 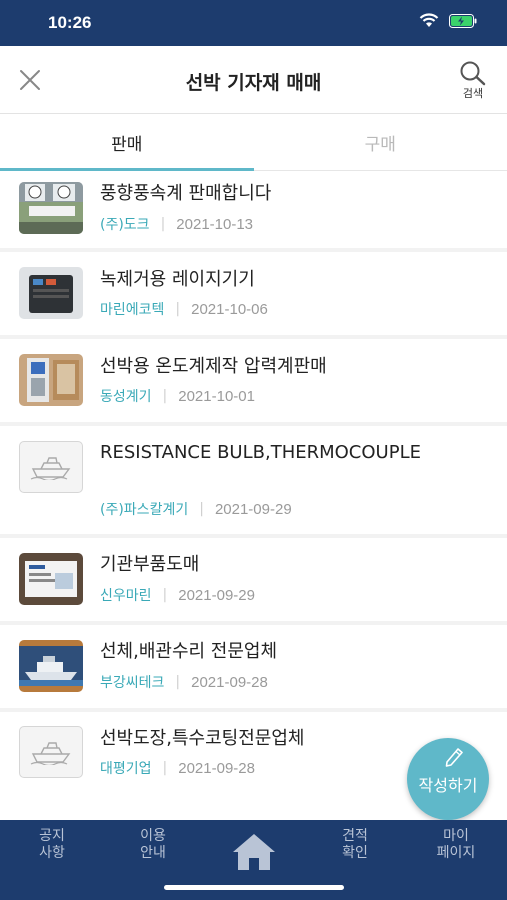 What do you see at coordinates (253, 83) in the screenshot?
I see `page-title: 선박 기자재 매매` at bounding box center [253, 83].